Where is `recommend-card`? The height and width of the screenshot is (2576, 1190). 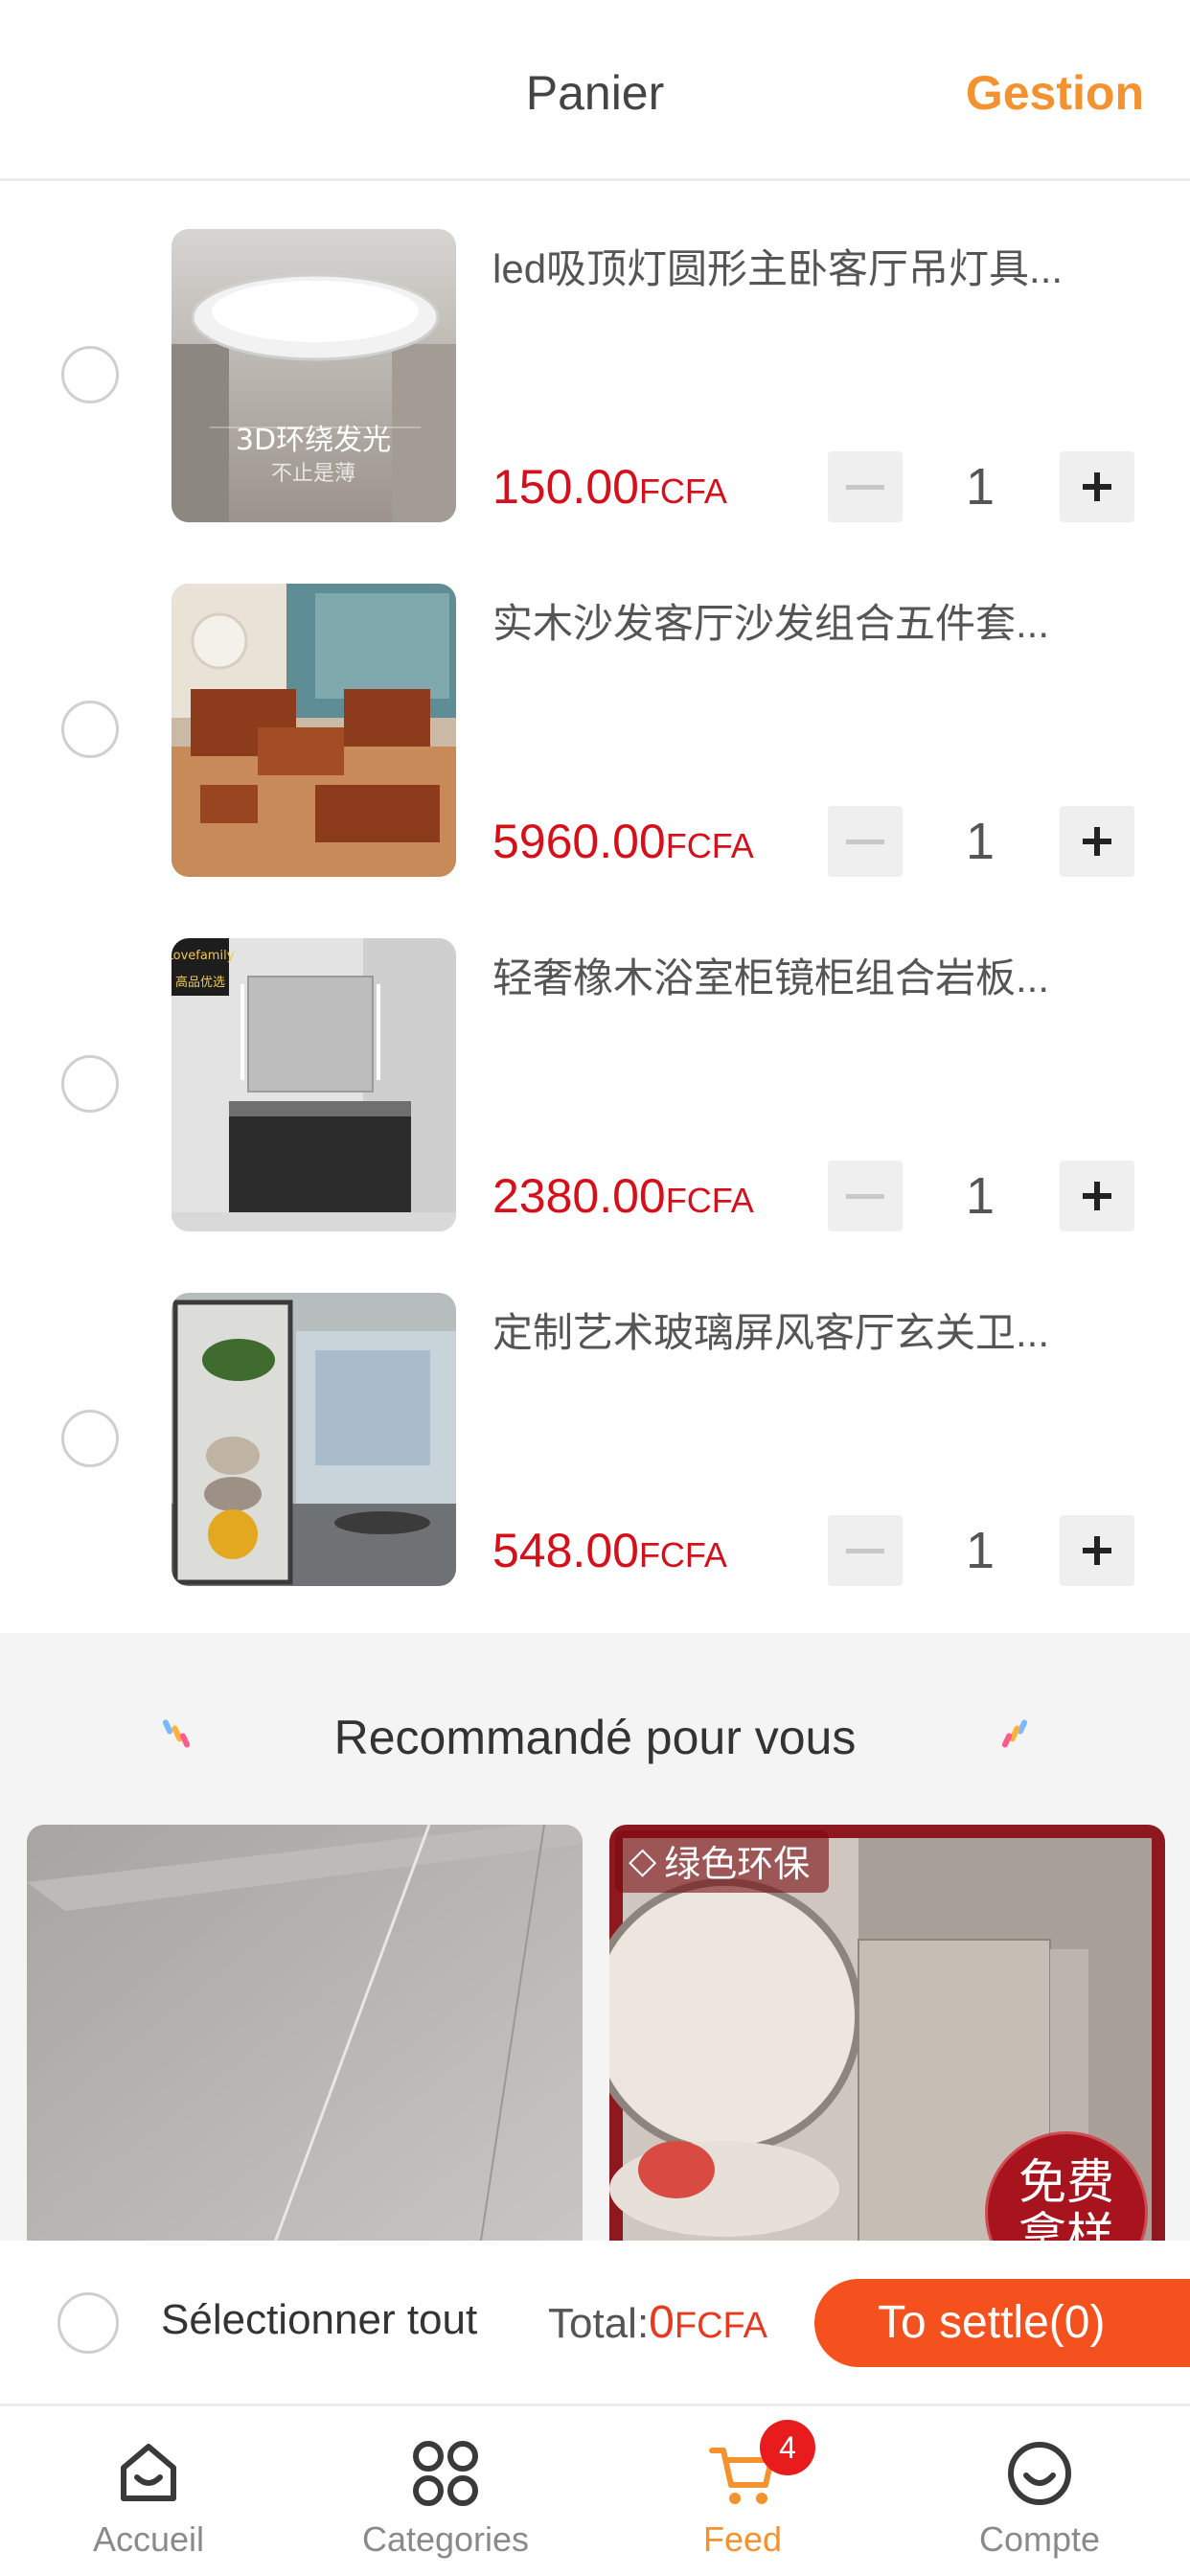 recommend-card is located at coordinates (305, 2033).